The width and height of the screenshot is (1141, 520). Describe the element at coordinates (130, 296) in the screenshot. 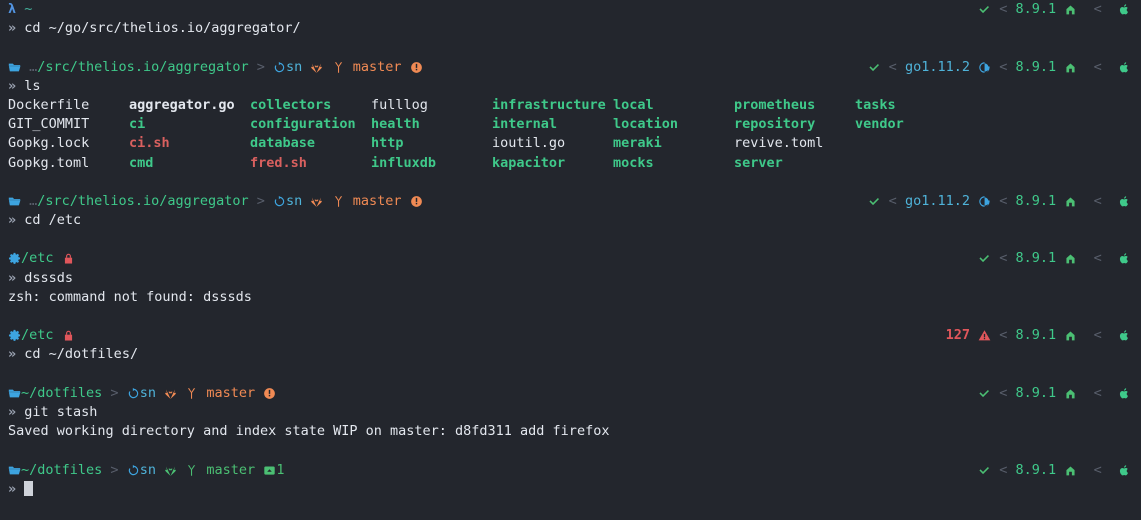

I see `output-text: zsh: command not found: dsssds` at that location.